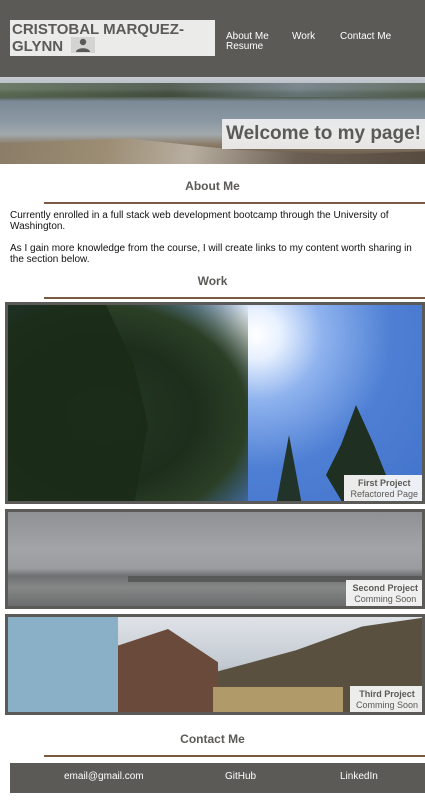  Describe the element at coordinates (384, 494) in the screenshot. I see `project-subtitle: Refactored Page` at that location.